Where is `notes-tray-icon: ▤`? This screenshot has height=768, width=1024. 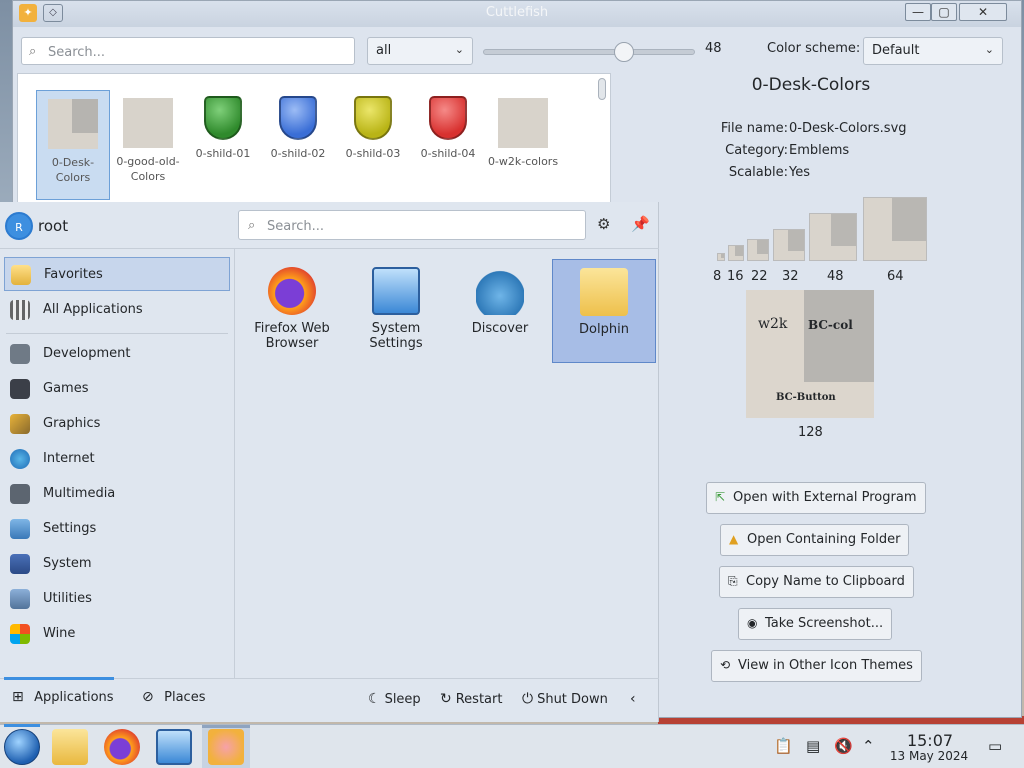 notes-tray-icon: ▤ is located at coordinates (813, 746).